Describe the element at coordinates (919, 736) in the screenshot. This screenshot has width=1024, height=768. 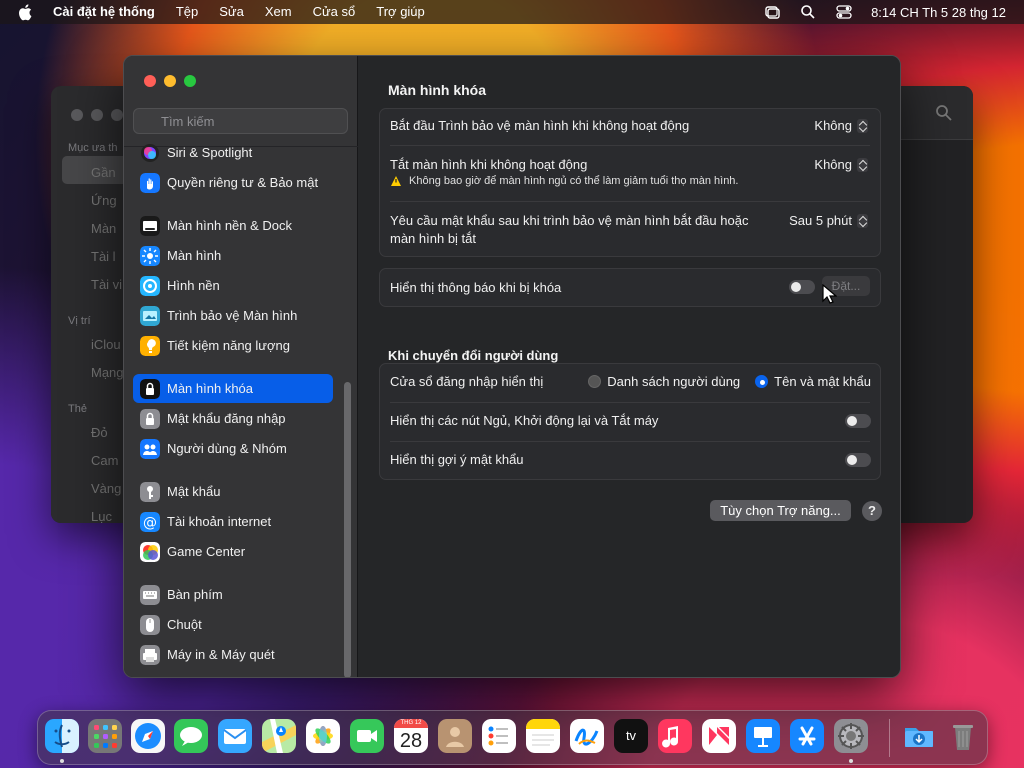
I see `downloads-folder-icon` at that location.